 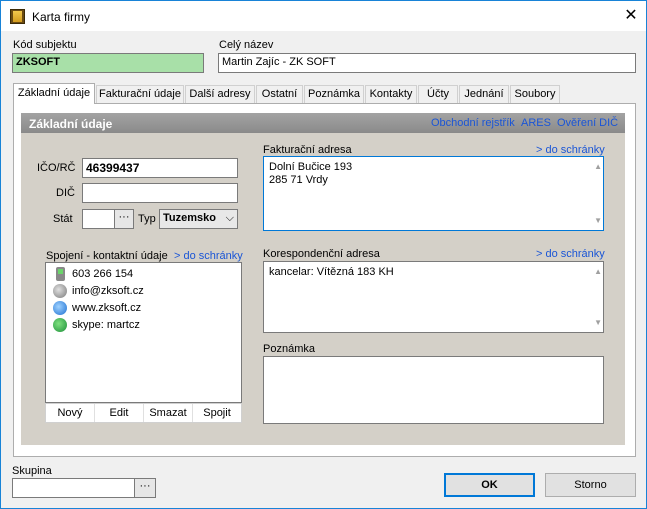 What do you see at coordinates (427, 63) in the screenshot?
I see `cely-nazev-input: Martin Zajíc - ZK SOFT` at bounding box center [427, 63].